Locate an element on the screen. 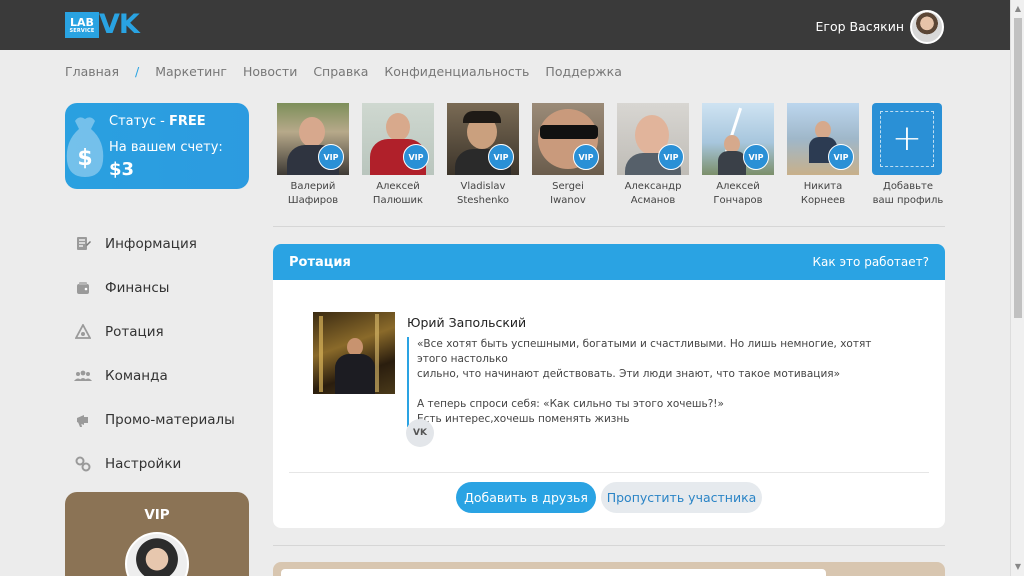 The height and width of the screenshot is (576, 1024). sidebar-item-promo: Промо-материалы is located at coordinates (154, 420).